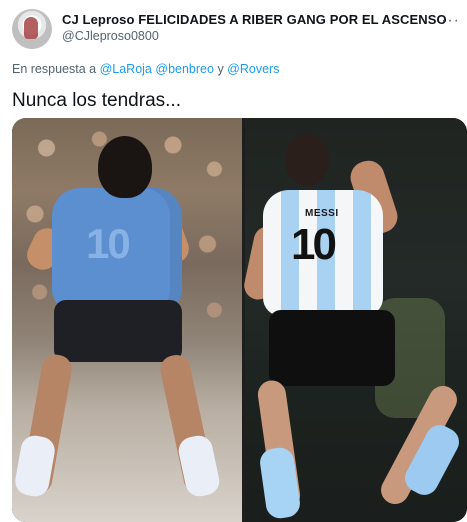  I want to click on user-handle: @CJleproso0800, so click(110, 36).